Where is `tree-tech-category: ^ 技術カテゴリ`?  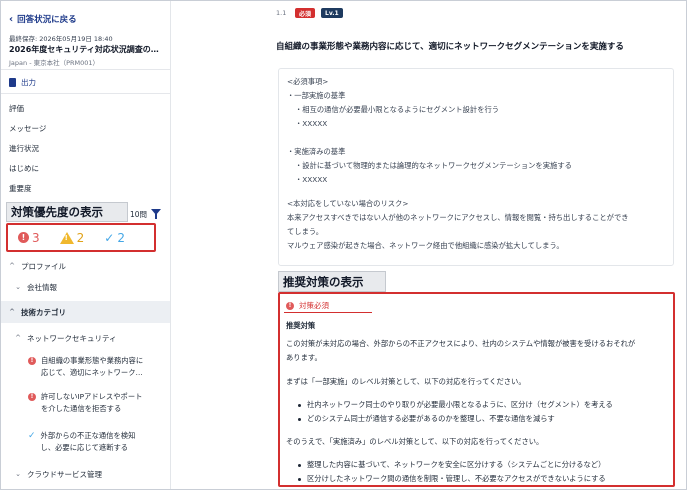 tree-tech-category: ^ 技術カテゴリ is located at coordinates (85, 312).